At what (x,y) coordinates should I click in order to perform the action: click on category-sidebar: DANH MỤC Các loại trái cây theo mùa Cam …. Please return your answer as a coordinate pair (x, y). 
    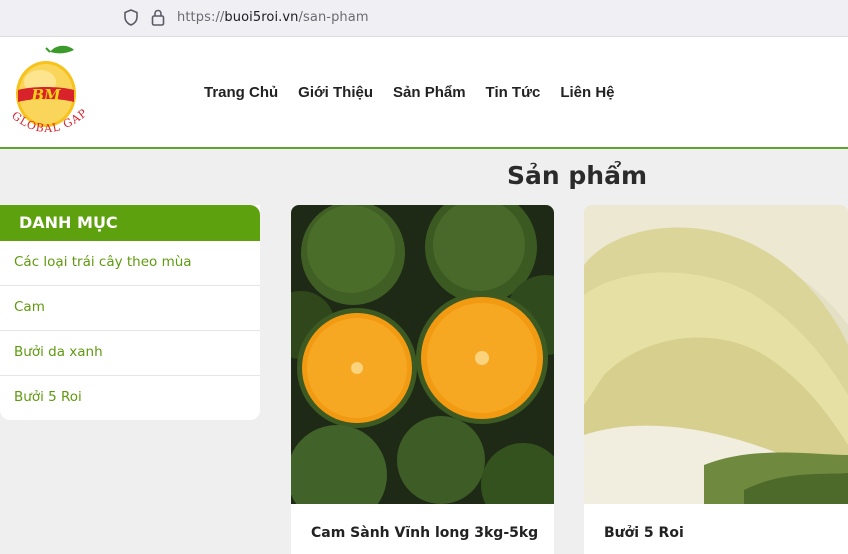
    Looking at the image, I should click on (130, 312).